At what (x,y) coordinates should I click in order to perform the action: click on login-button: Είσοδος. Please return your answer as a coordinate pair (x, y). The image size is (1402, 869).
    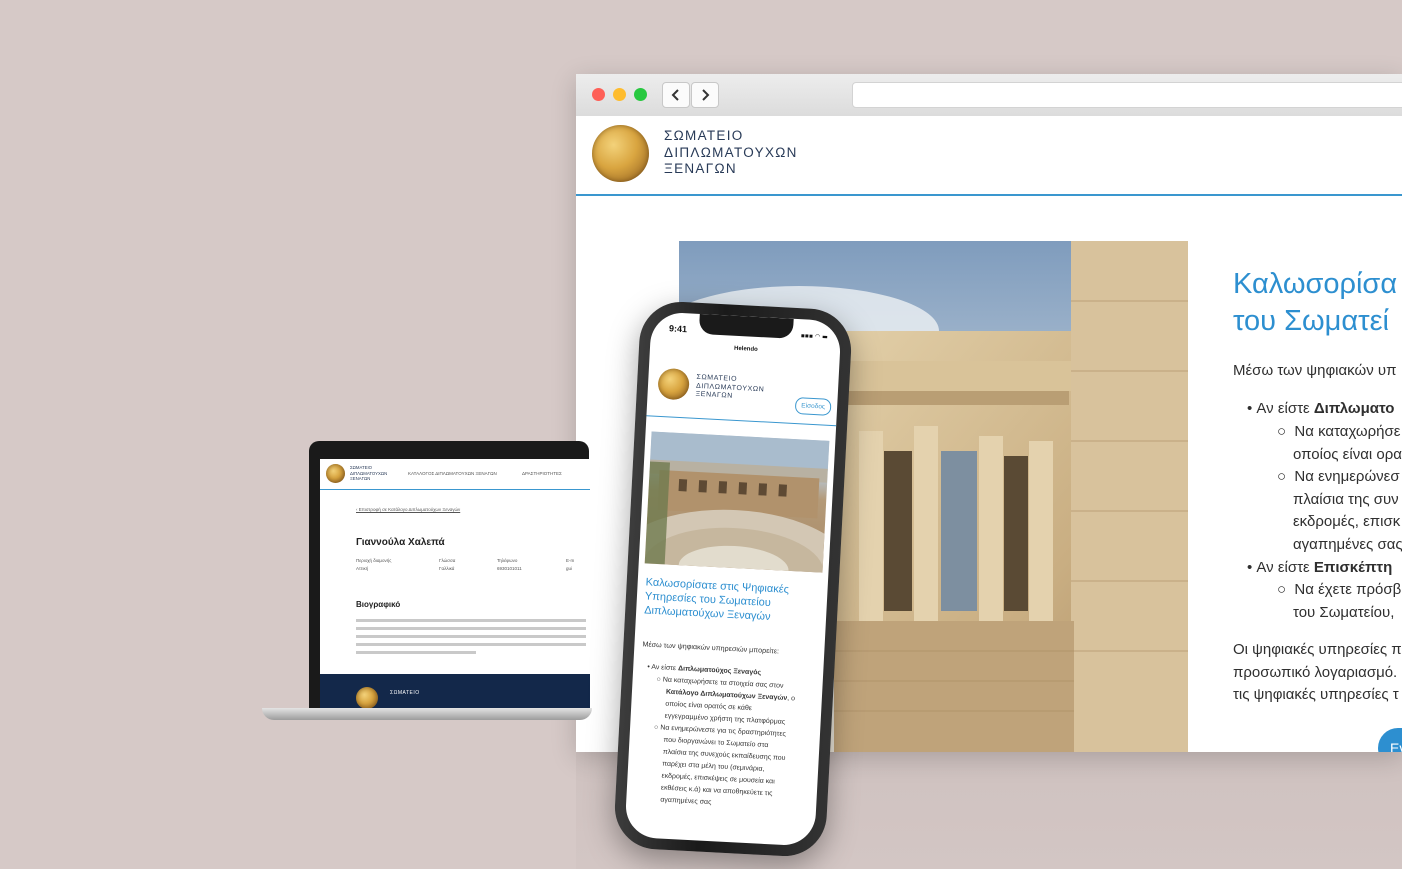
    Looking at the image, I should click on (813, 406).